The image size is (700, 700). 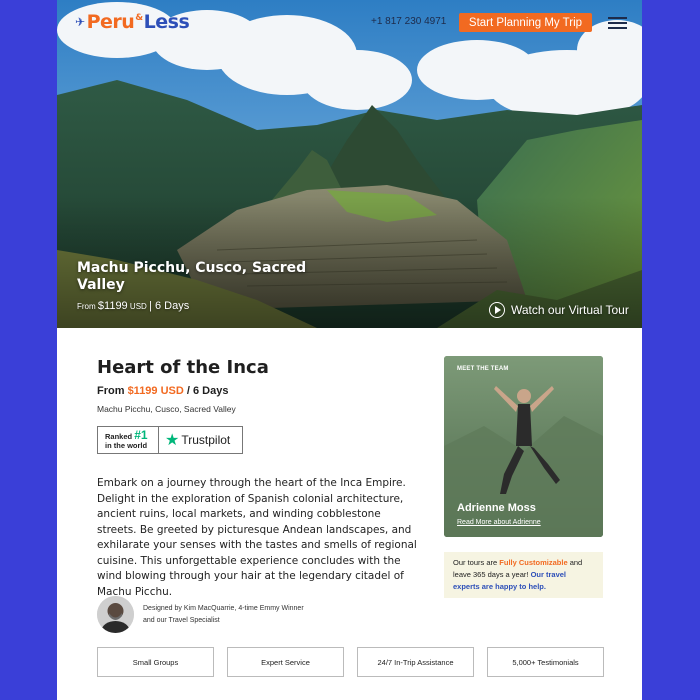 What do you see at coordinates (166, 409) in the screenshot?
I see `trip-location: Machu Picchu, Cusco, Sacred Valley` at bounding box center [166, 409].